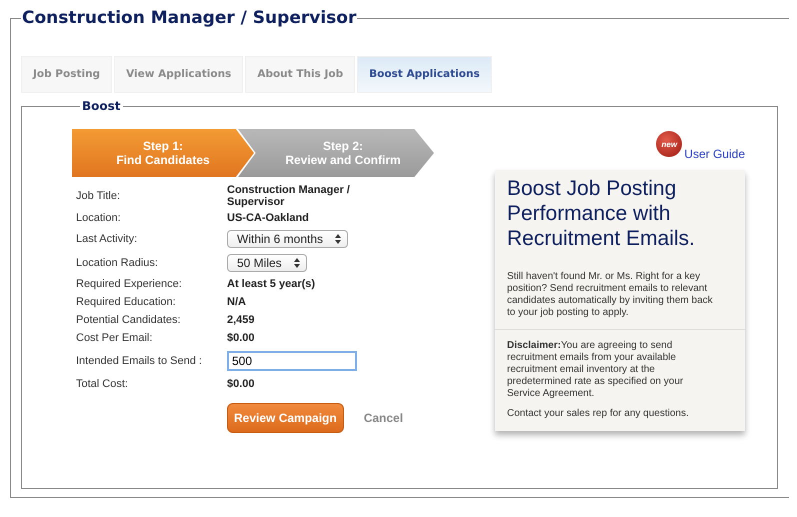 This screenshot has height=517, width=797. What do you see at coordinates (128, 320) in the screenshot?
I see `field-label: Potential Candidates:` at bounding box center [128, 320].